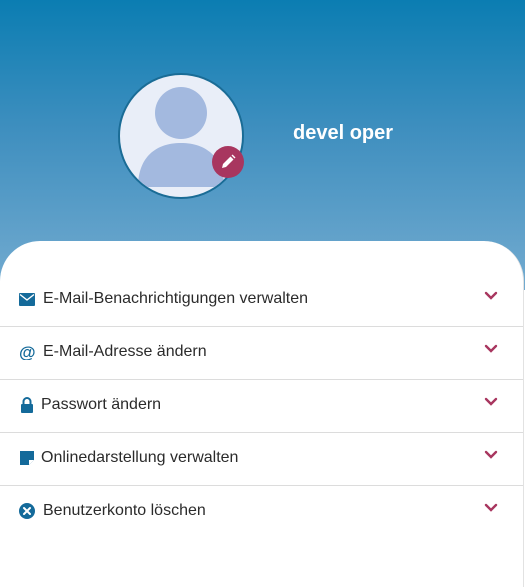 The height and width of the screenshot is (587, 525). What do you see at coordinates (343, 133) in the screenshot?
I see `username: devel oper` at bounding box center [343, 133].